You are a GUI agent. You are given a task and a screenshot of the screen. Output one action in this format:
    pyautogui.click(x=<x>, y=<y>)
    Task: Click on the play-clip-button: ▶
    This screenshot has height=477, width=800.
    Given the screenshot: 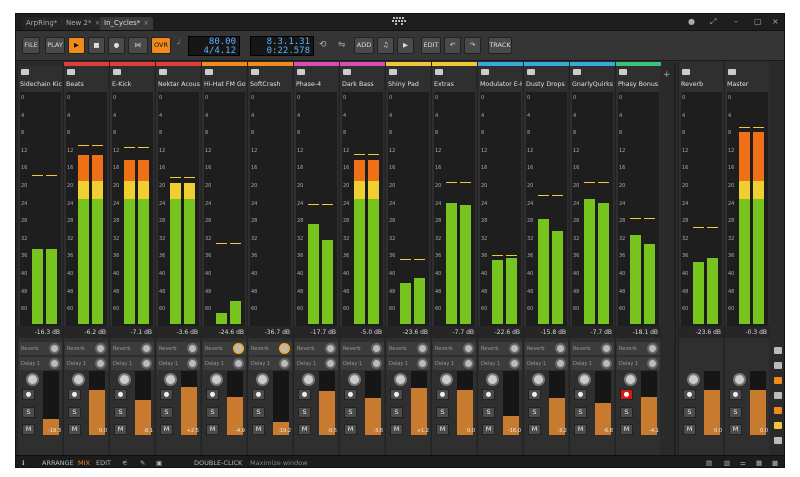 What is the action you would take?
    pyautogui.click(x=405, y=45)
    